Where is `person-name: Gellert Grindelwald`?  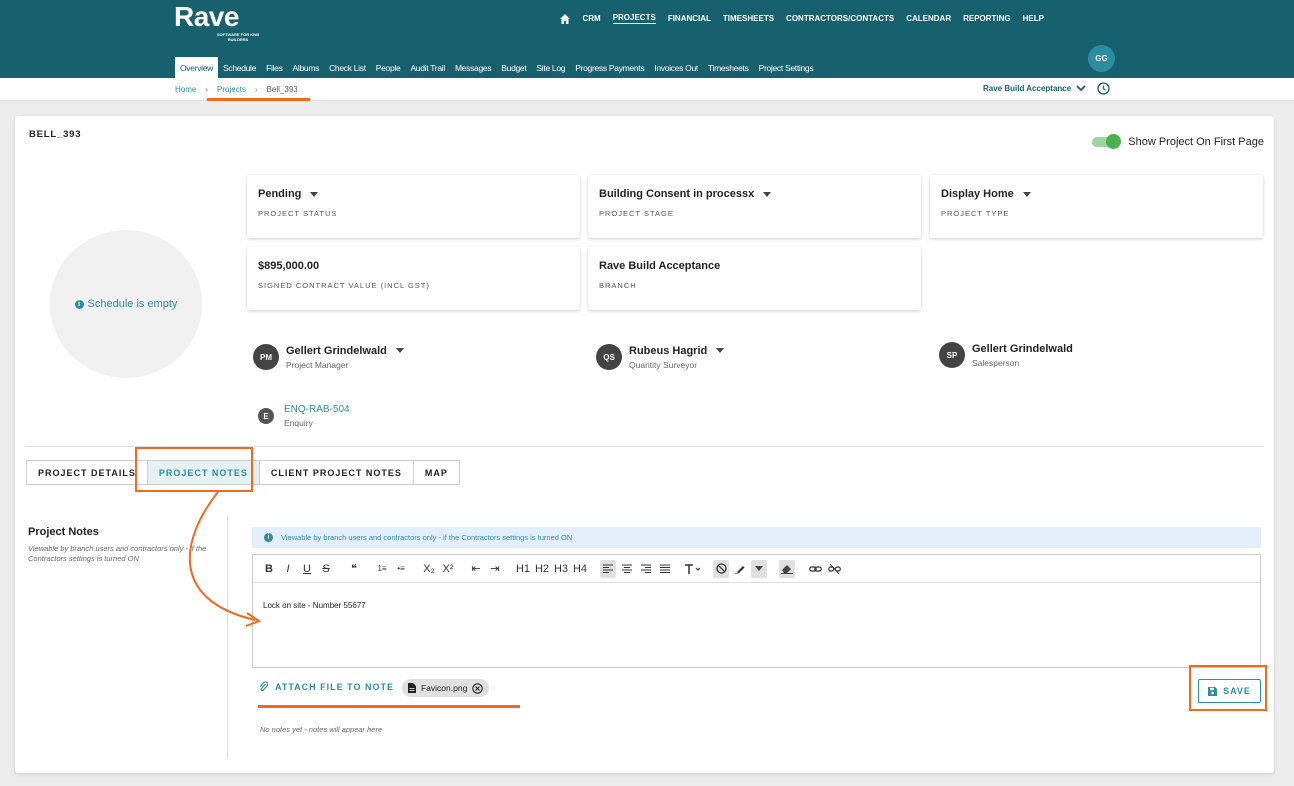
person-name: Gellert Grindelwald is located at coordinates (336, 350).